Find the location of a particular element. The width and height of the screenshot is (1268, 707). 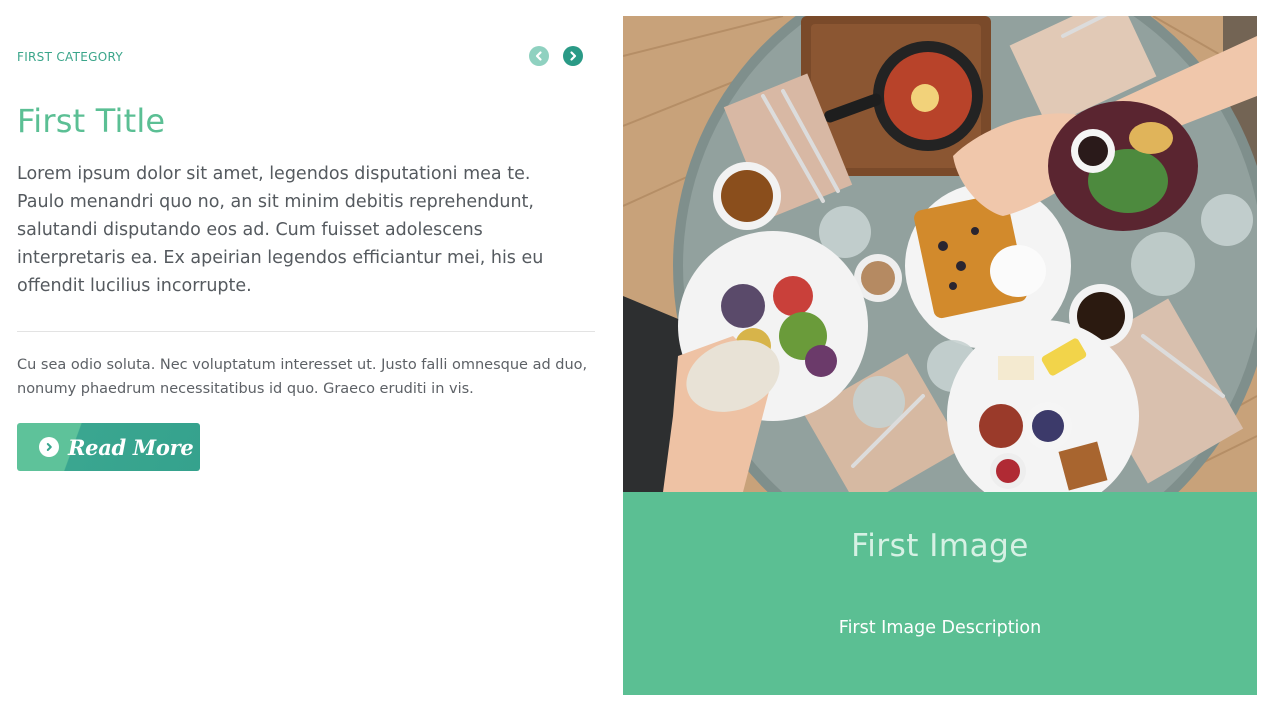

image-description: First Image Description is located at coordinates (940, 628).